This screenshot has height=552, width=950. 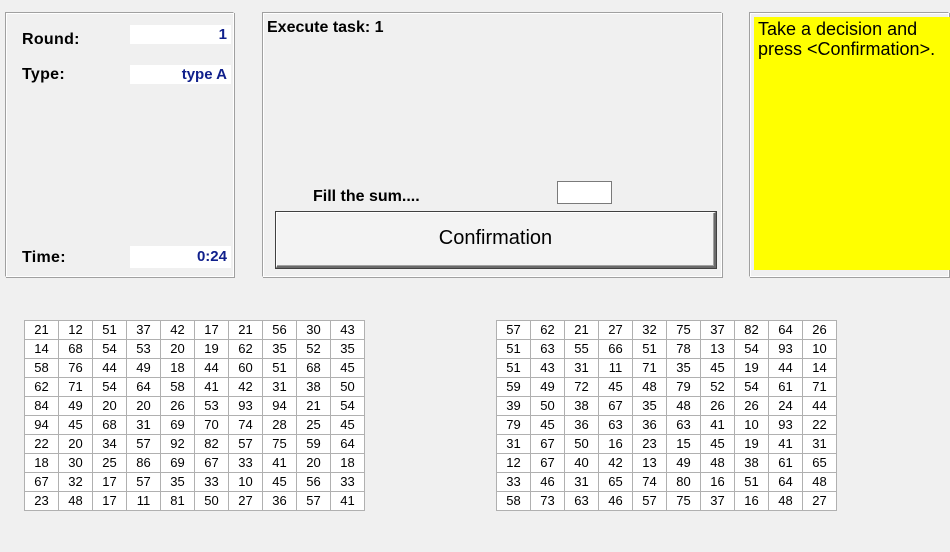 I want to click on grid-cell: 36, so click(x=649, y=425).